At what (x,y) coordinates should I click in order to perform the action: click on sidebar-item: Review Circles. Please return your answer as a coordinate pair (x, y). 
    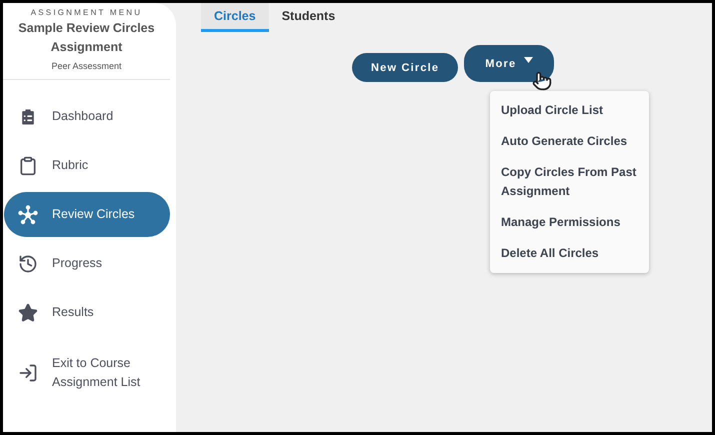
    Looking at the image, I should click on (87, 214).